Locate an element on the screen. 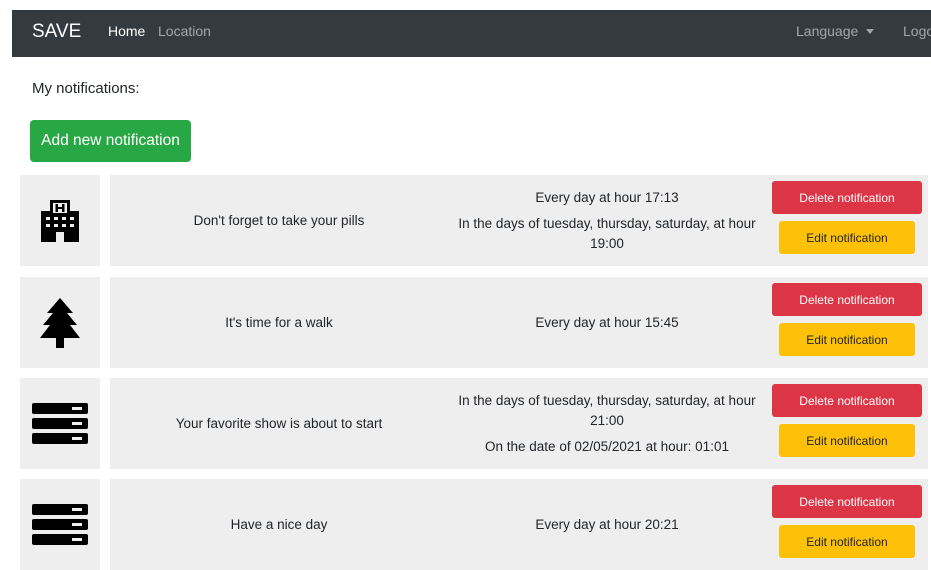 The width and height of the screenshot is (931, 570). tree-icon is located at coordinates (60, 322).